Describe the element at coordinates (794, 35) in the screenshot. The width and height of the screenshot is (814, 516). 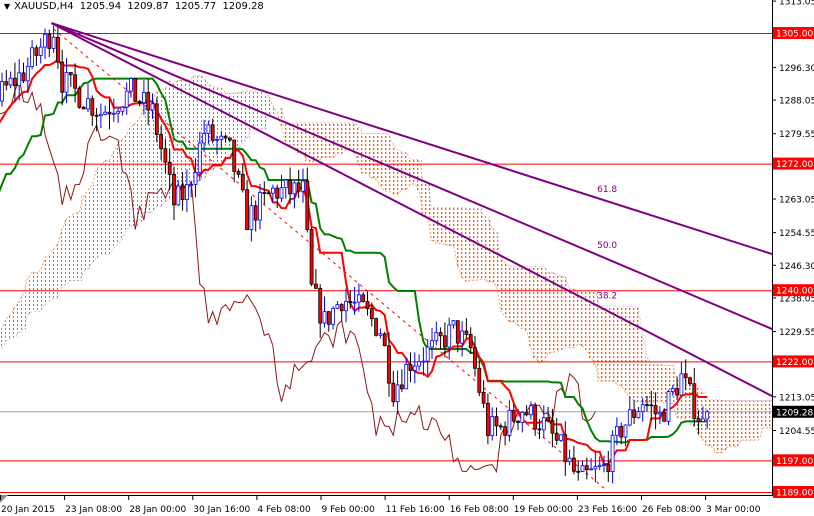
I see `level-price-label: 1305.00` at that location.